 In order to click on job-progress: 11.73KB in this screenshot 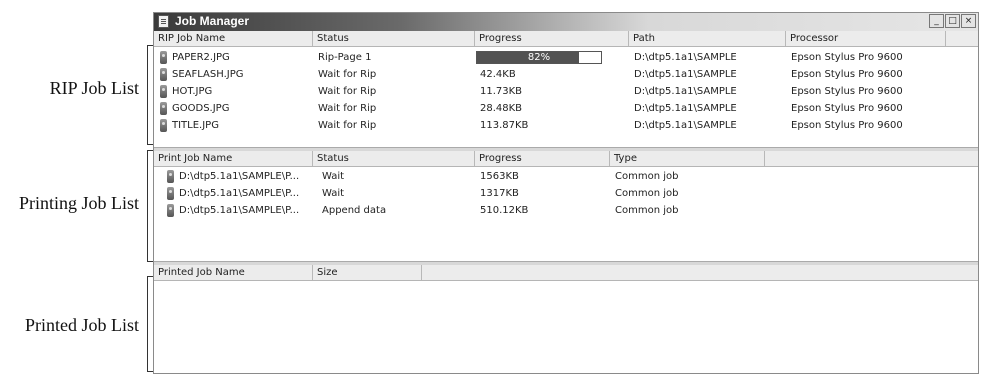, I will do `click(501, 91)`.